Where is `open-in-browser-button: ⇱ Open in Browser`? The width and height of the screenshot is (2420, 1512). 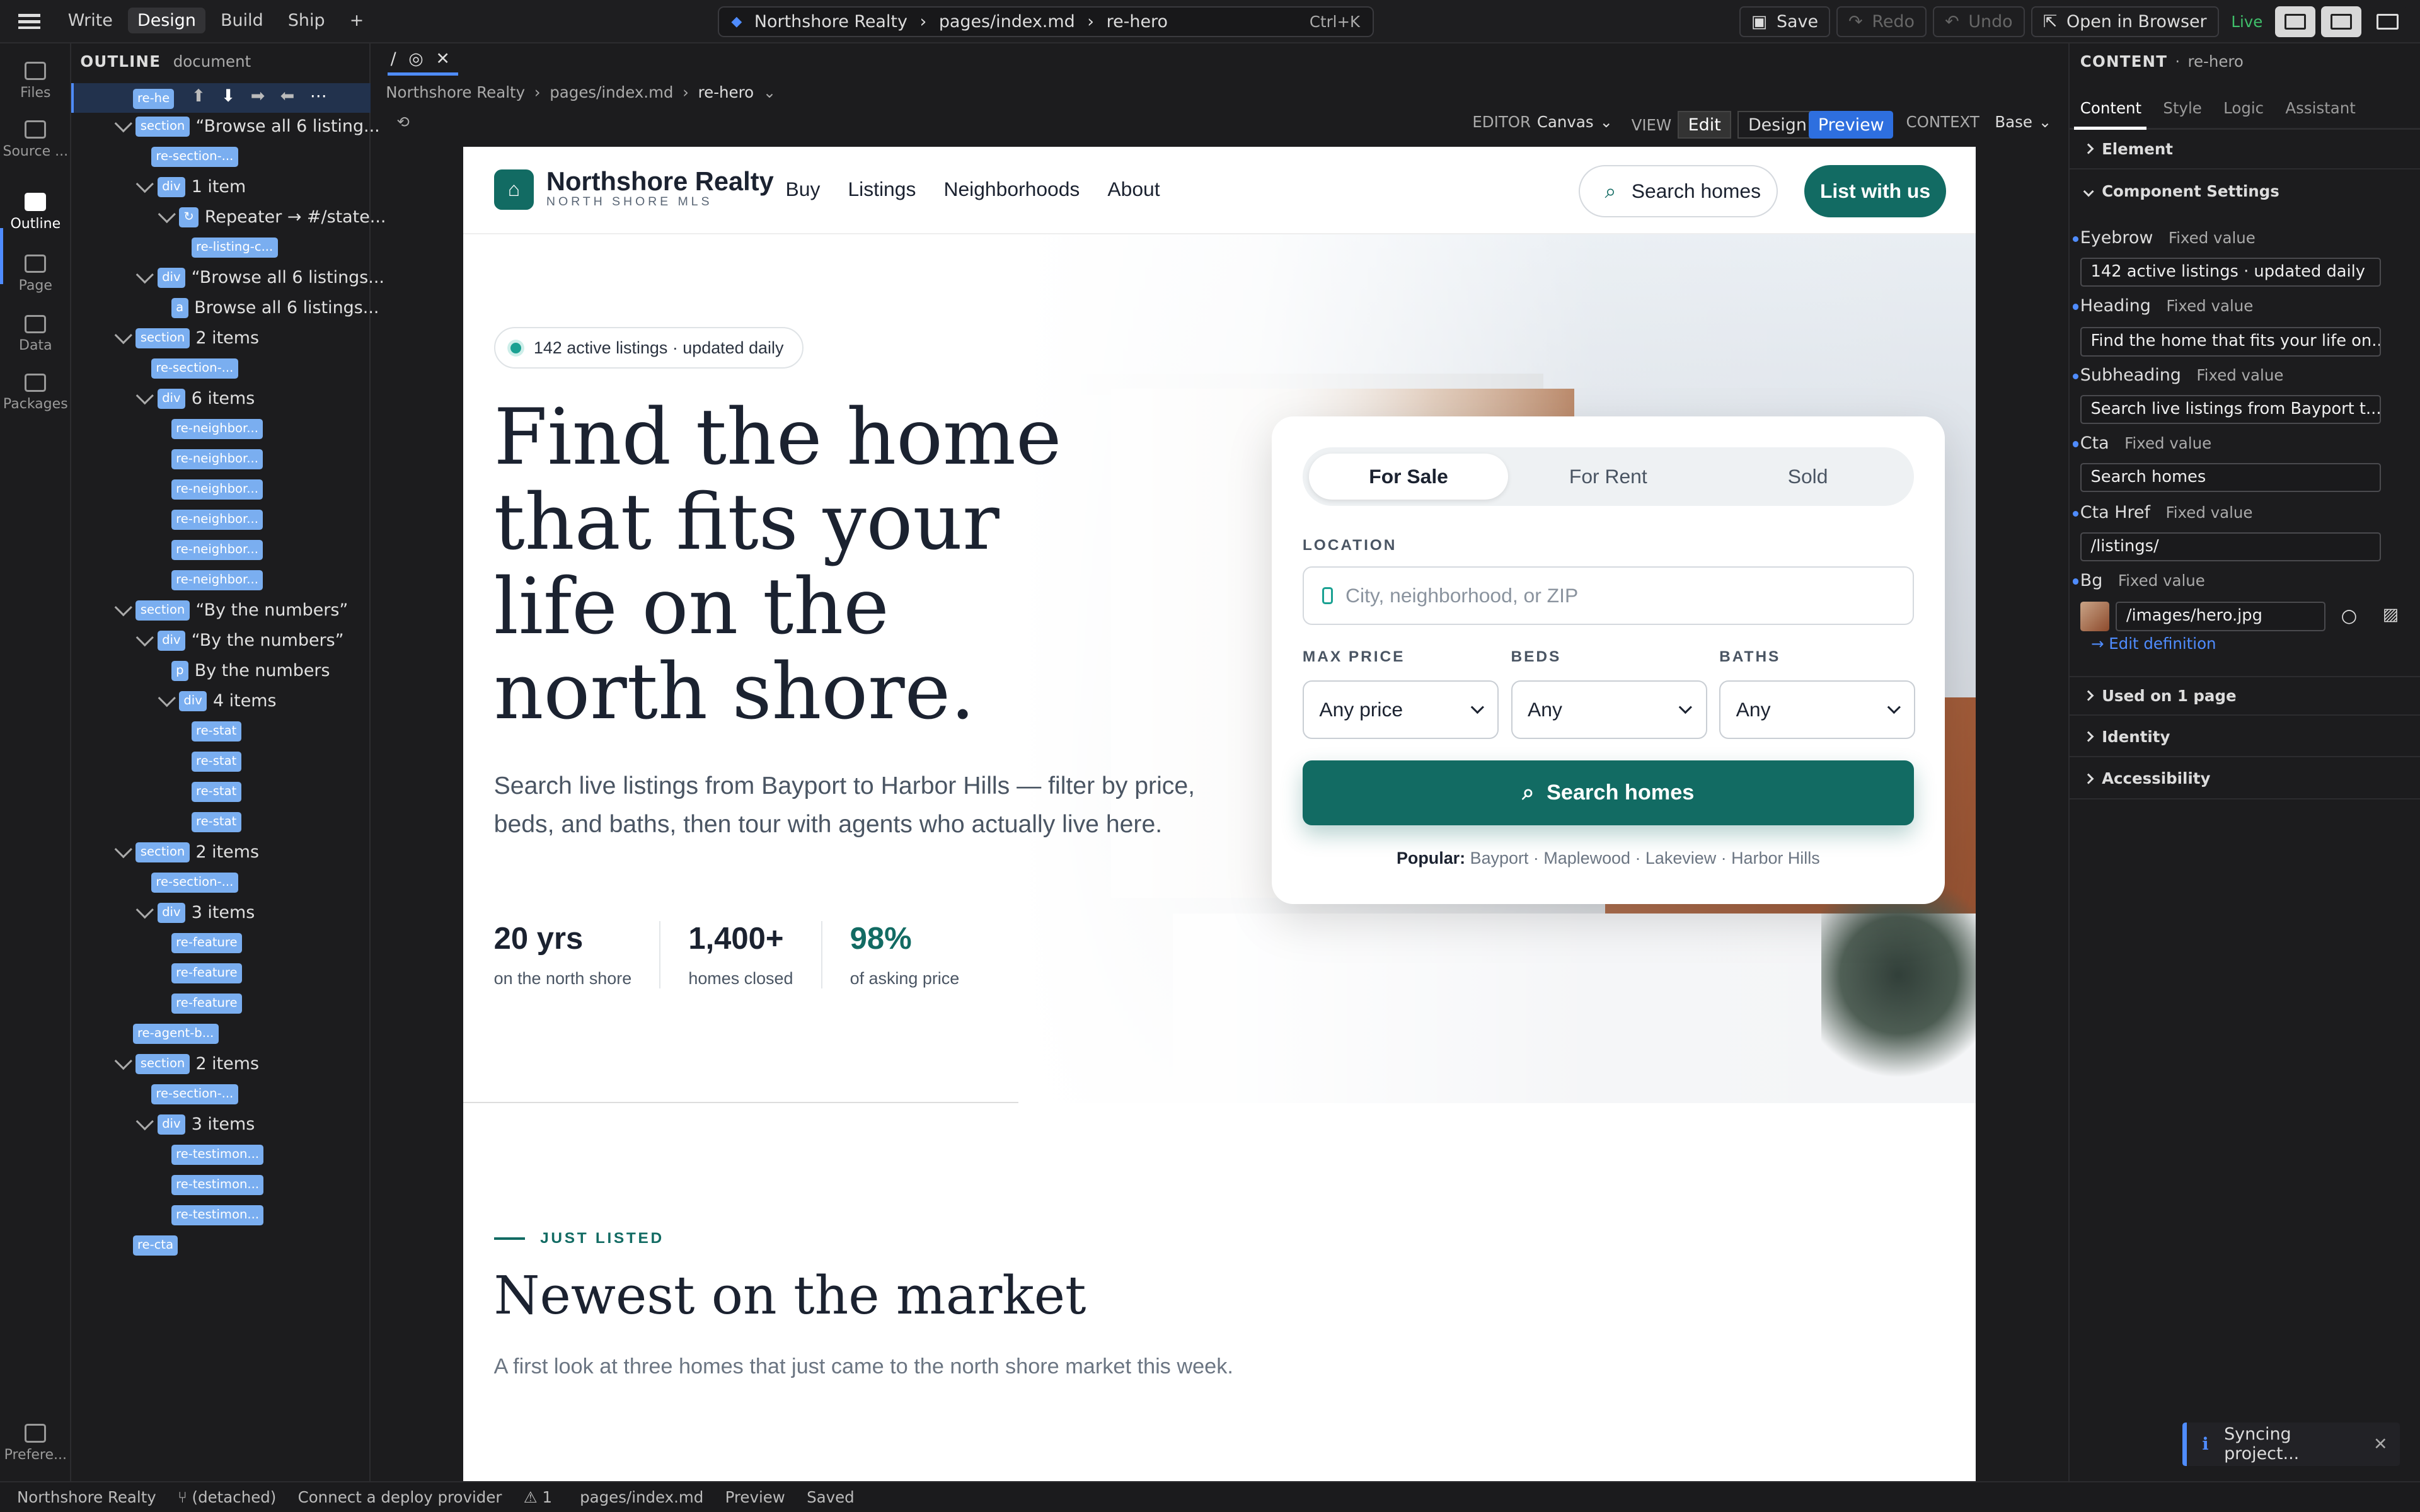 open-in-browser-button: ⇱ Open in Browser is located at coordinates (2125, 21).